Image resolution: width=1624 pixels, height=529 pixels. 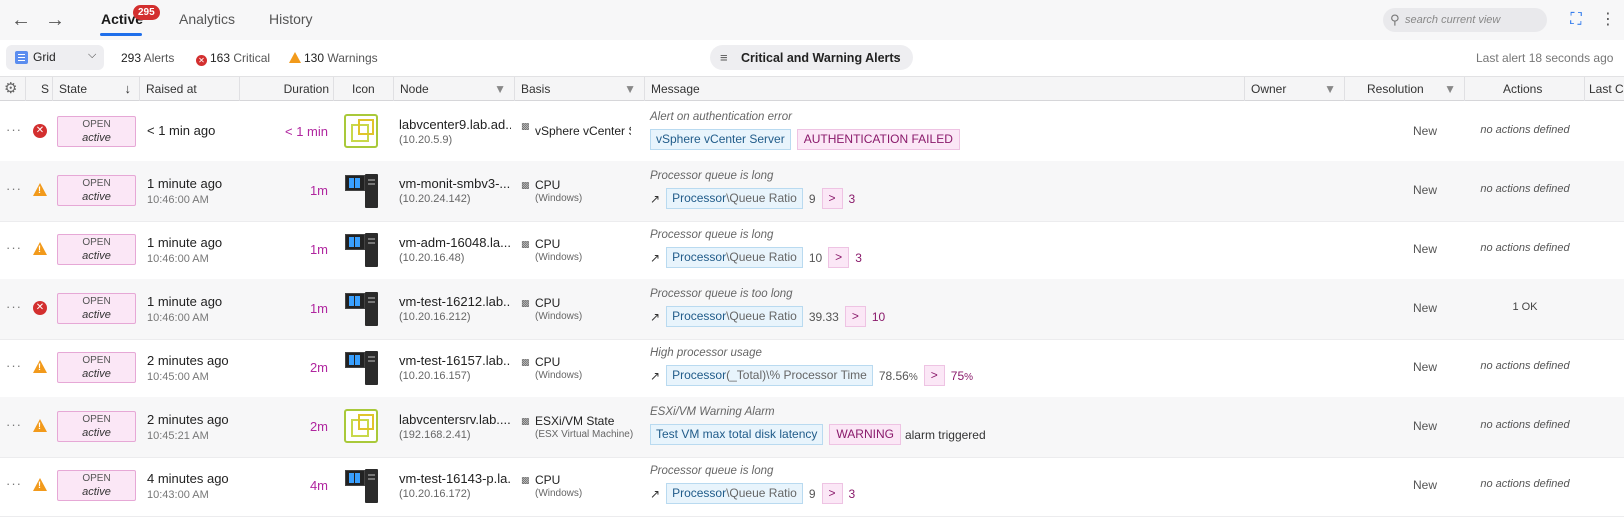 What do you see at coordinates (233, 58) in the screenshot?
I see `critical-total: ✕ 163 Critical` at bounding box center [233, 58].